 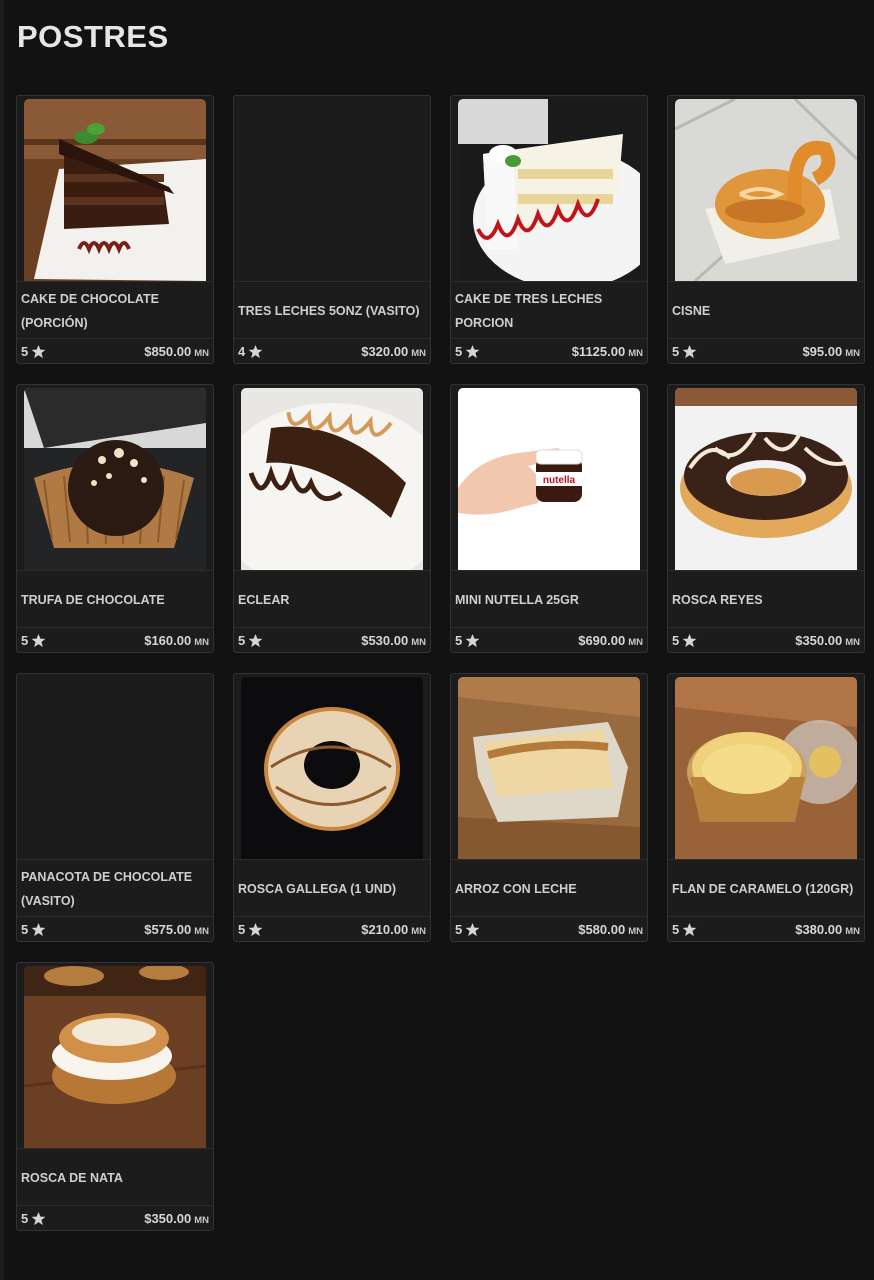 I want to click on product-name: ARROZ CON LECHE, so click(x=516, y=888).